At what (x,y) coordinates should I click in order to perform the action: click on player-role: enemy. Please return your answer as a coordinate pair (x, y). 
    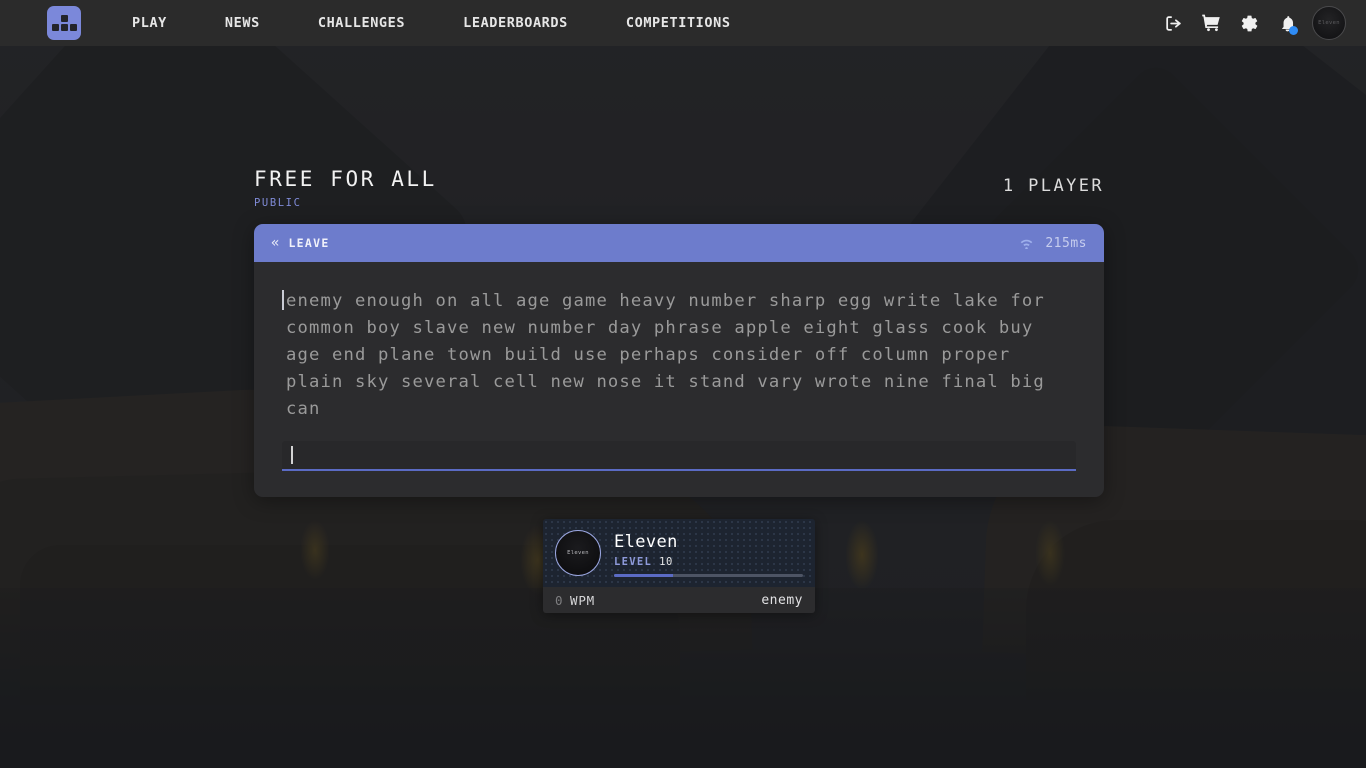
    Looking at the image, I should click on (782, 600).